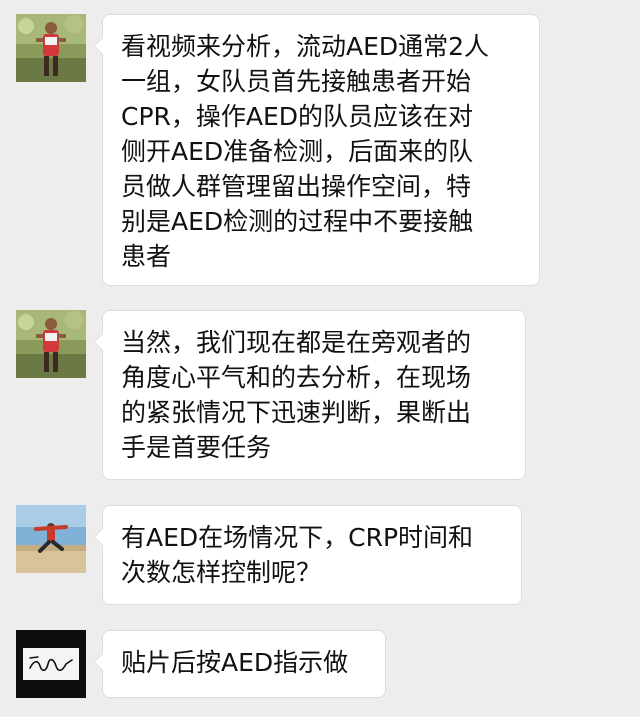  I want to click on jumping-person-avatar-icon, so click(51, 539).